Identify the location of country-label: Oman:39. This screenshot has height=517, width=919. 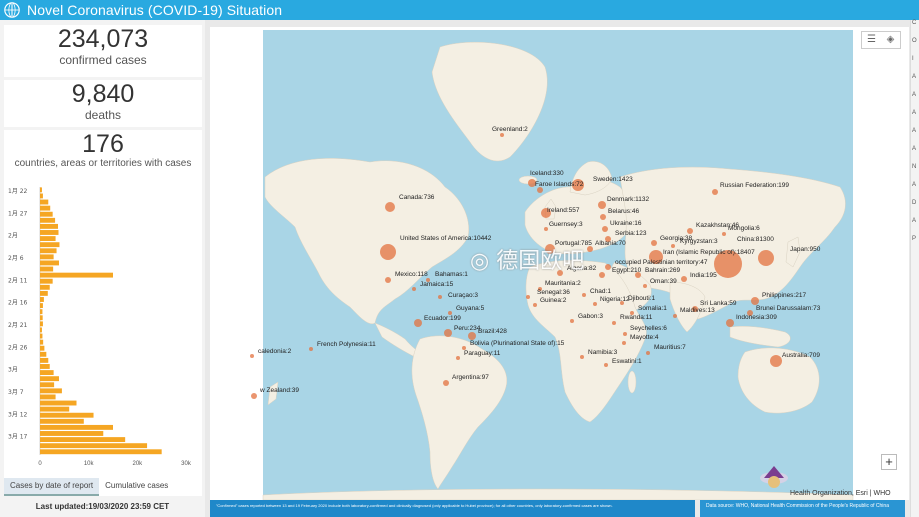
(663, 281).